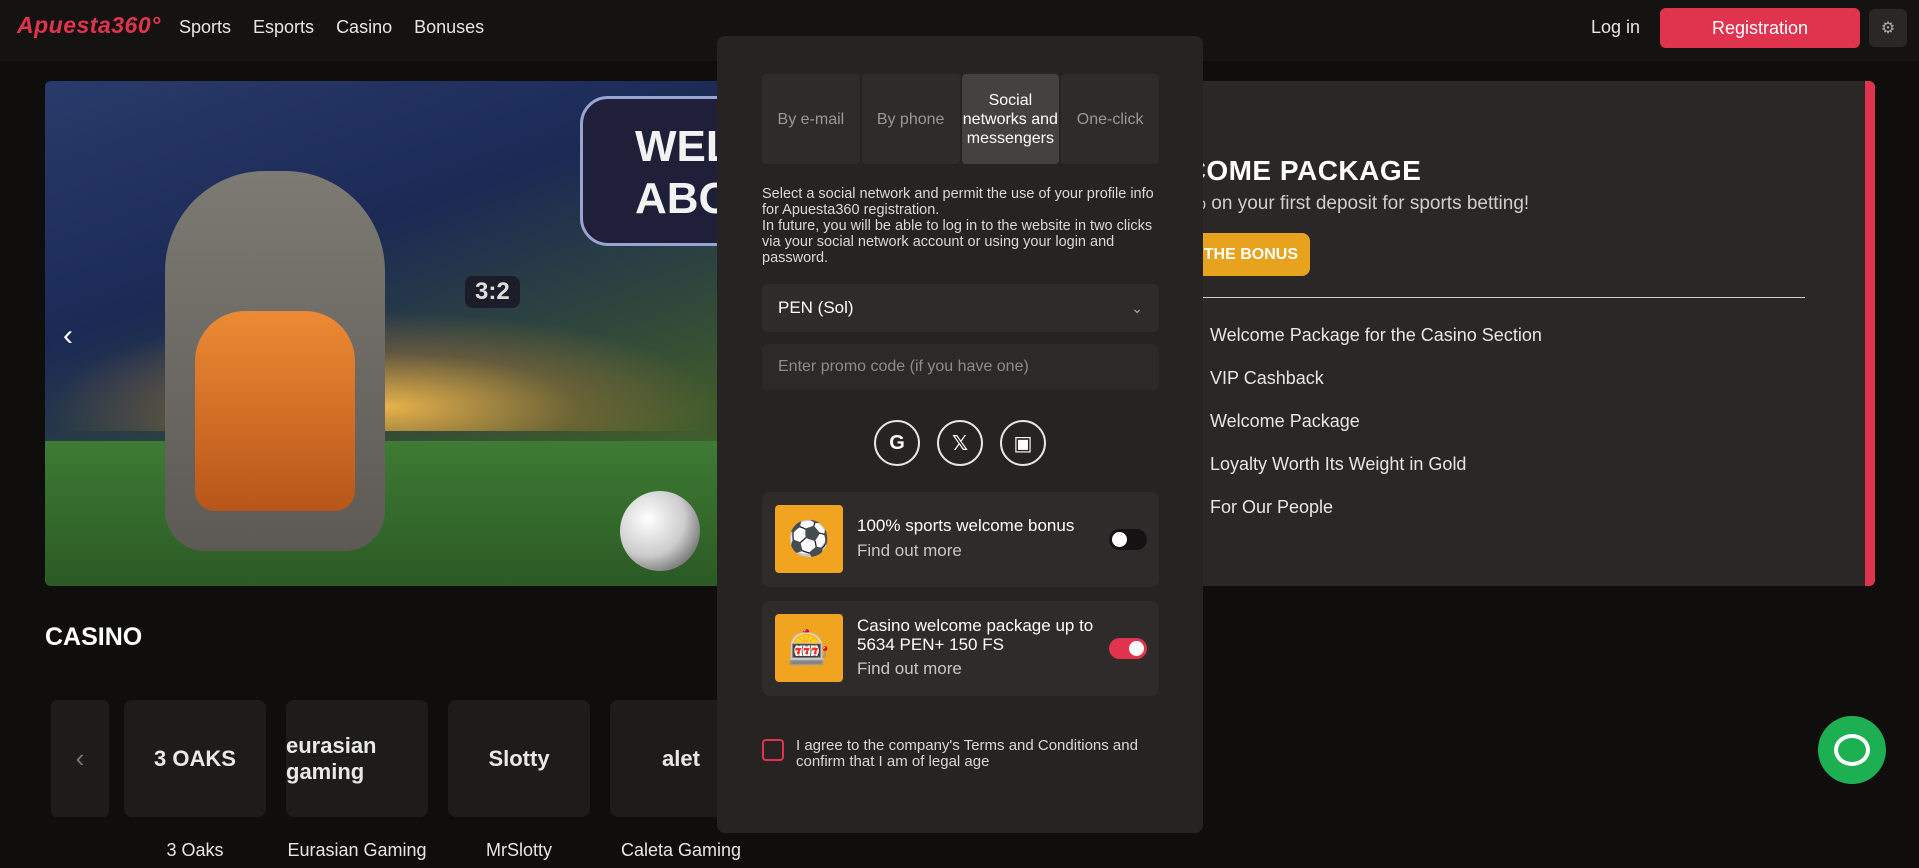 This screenshot has width=1919, height=868. I want to click on terms-checkbox, so click(773, 750).